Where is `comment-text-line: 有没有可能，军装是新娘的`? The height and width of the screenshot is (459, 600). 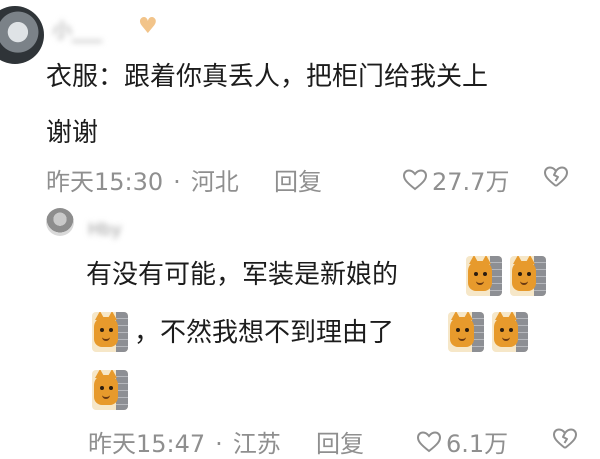 comment-text-line: 有没有可能，军装是新娘的 is located at coordinates (242, 275).